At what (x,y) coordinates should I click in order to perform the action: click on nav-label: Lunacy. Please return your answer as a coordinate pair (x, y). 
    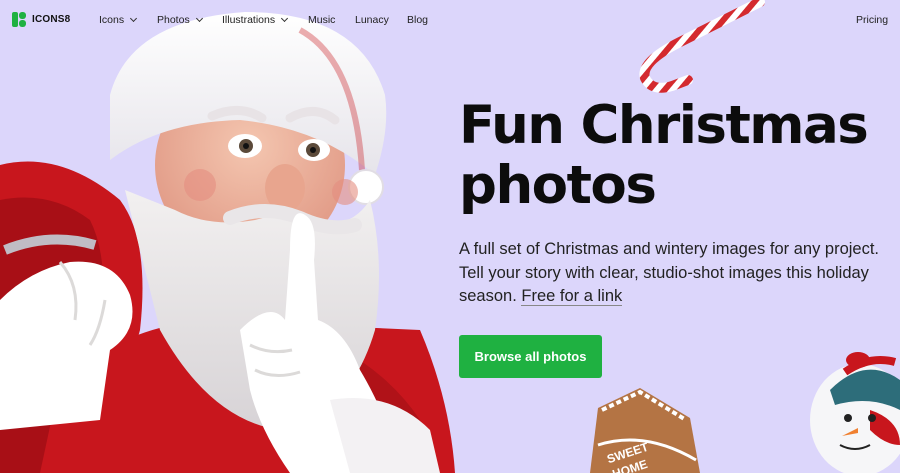
    Looking at the image, I should click on (372, 20).